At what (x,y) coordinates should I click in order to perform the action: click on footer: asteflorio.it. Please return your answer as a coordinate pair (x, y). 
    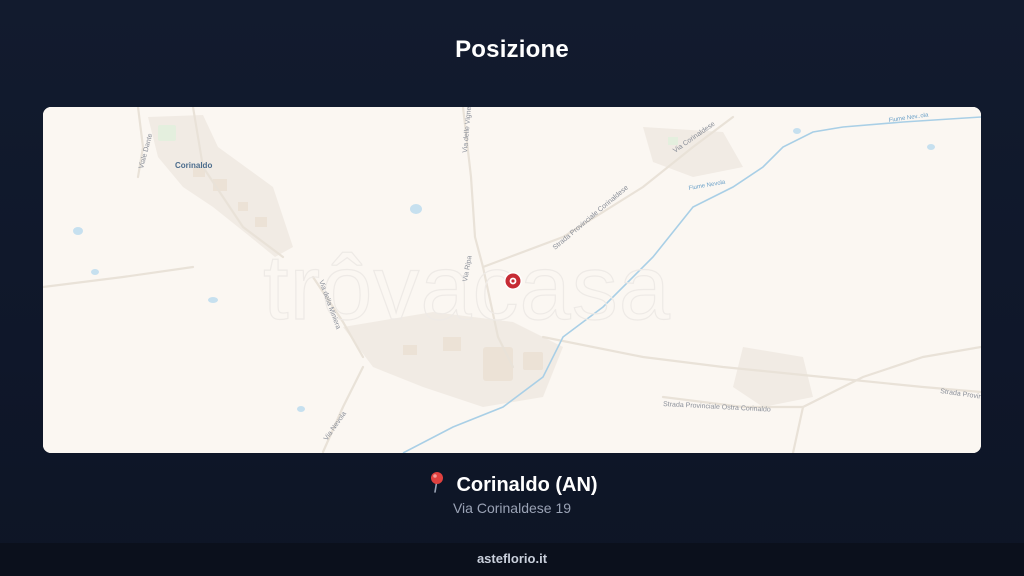
    Looking at the image, I should click on (512, 559).